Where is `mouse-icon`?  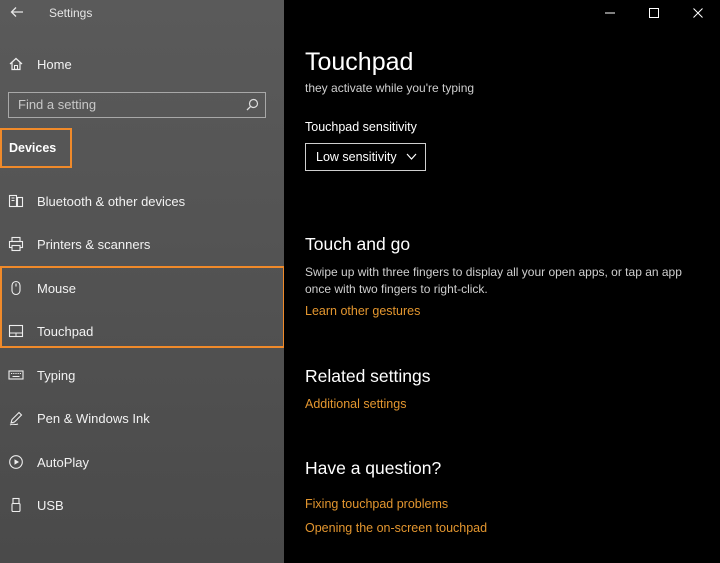 mouse-icon is located at coordinates (16, 288).